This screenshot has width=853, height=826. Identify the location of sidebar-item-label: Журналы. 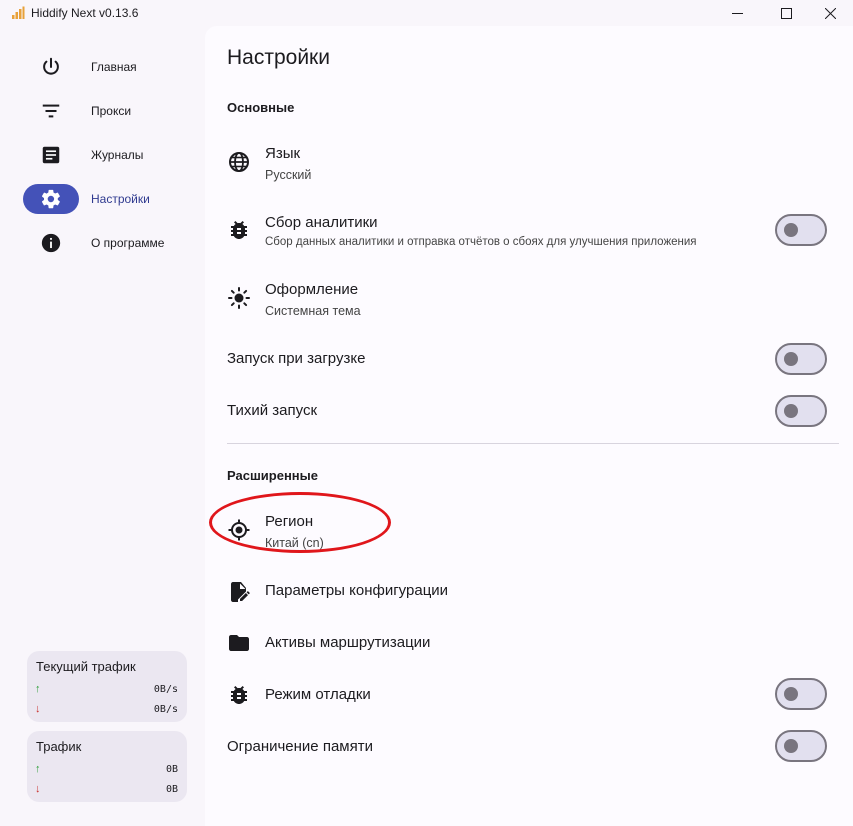
(117, 155).